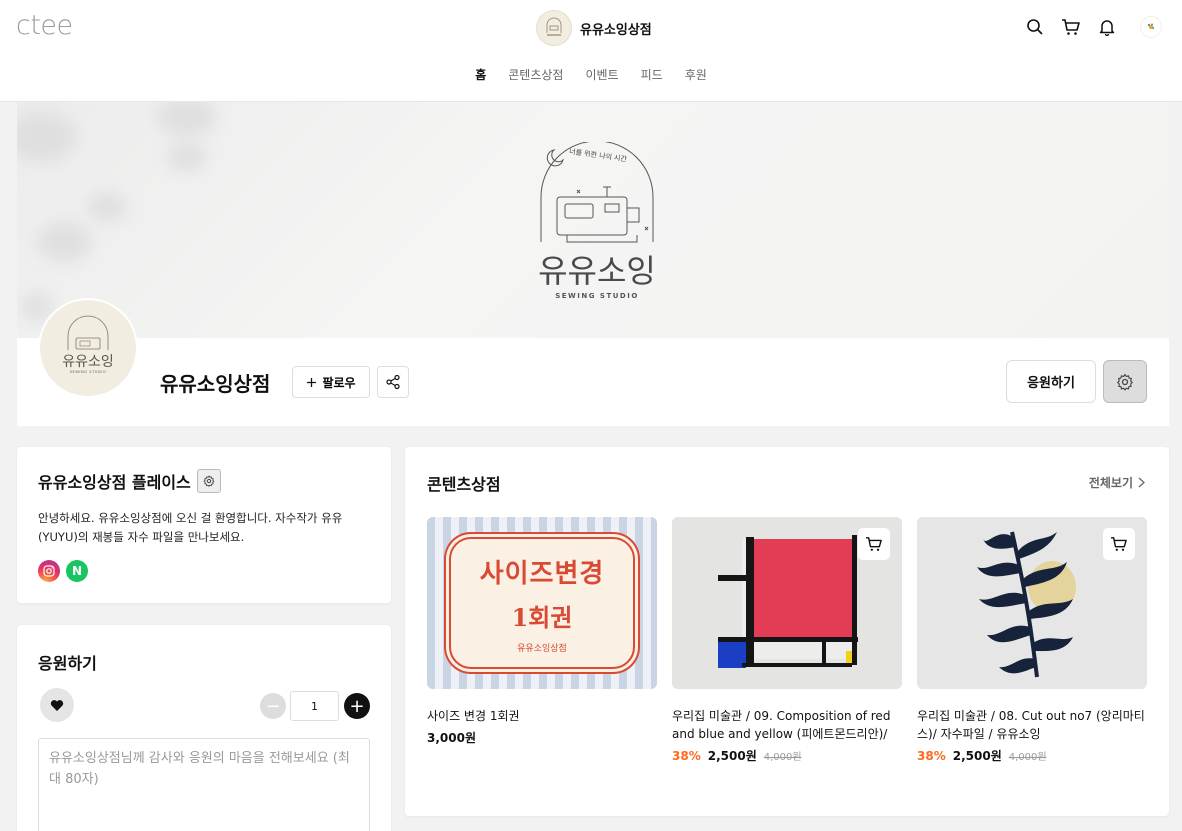  I want to click on decrease-button: −, so click(273, 706).